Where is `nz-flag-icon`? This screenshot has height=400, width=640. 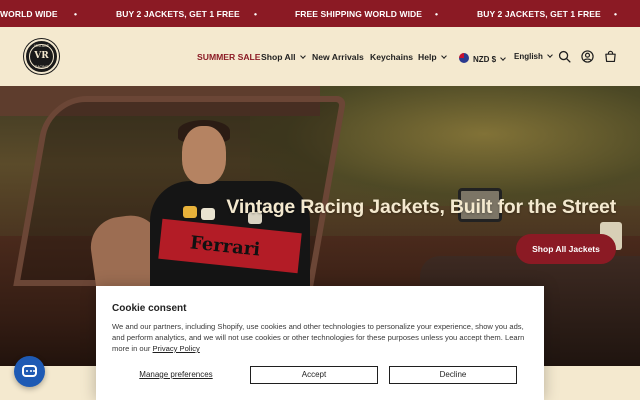
nz-flag-icon is located at coordinates (464, 58).